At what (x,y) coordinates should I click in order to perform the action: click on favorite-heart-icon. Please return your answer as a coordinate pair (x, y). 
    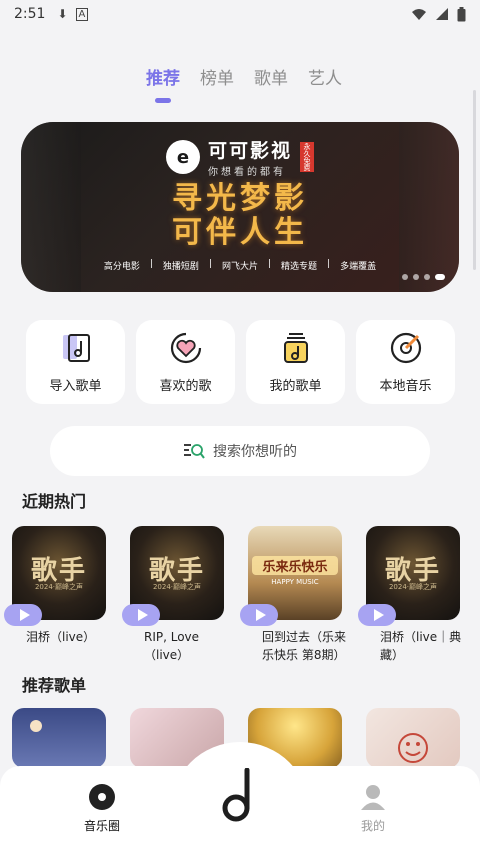
    Looking at the image, I should click on (185, 347).